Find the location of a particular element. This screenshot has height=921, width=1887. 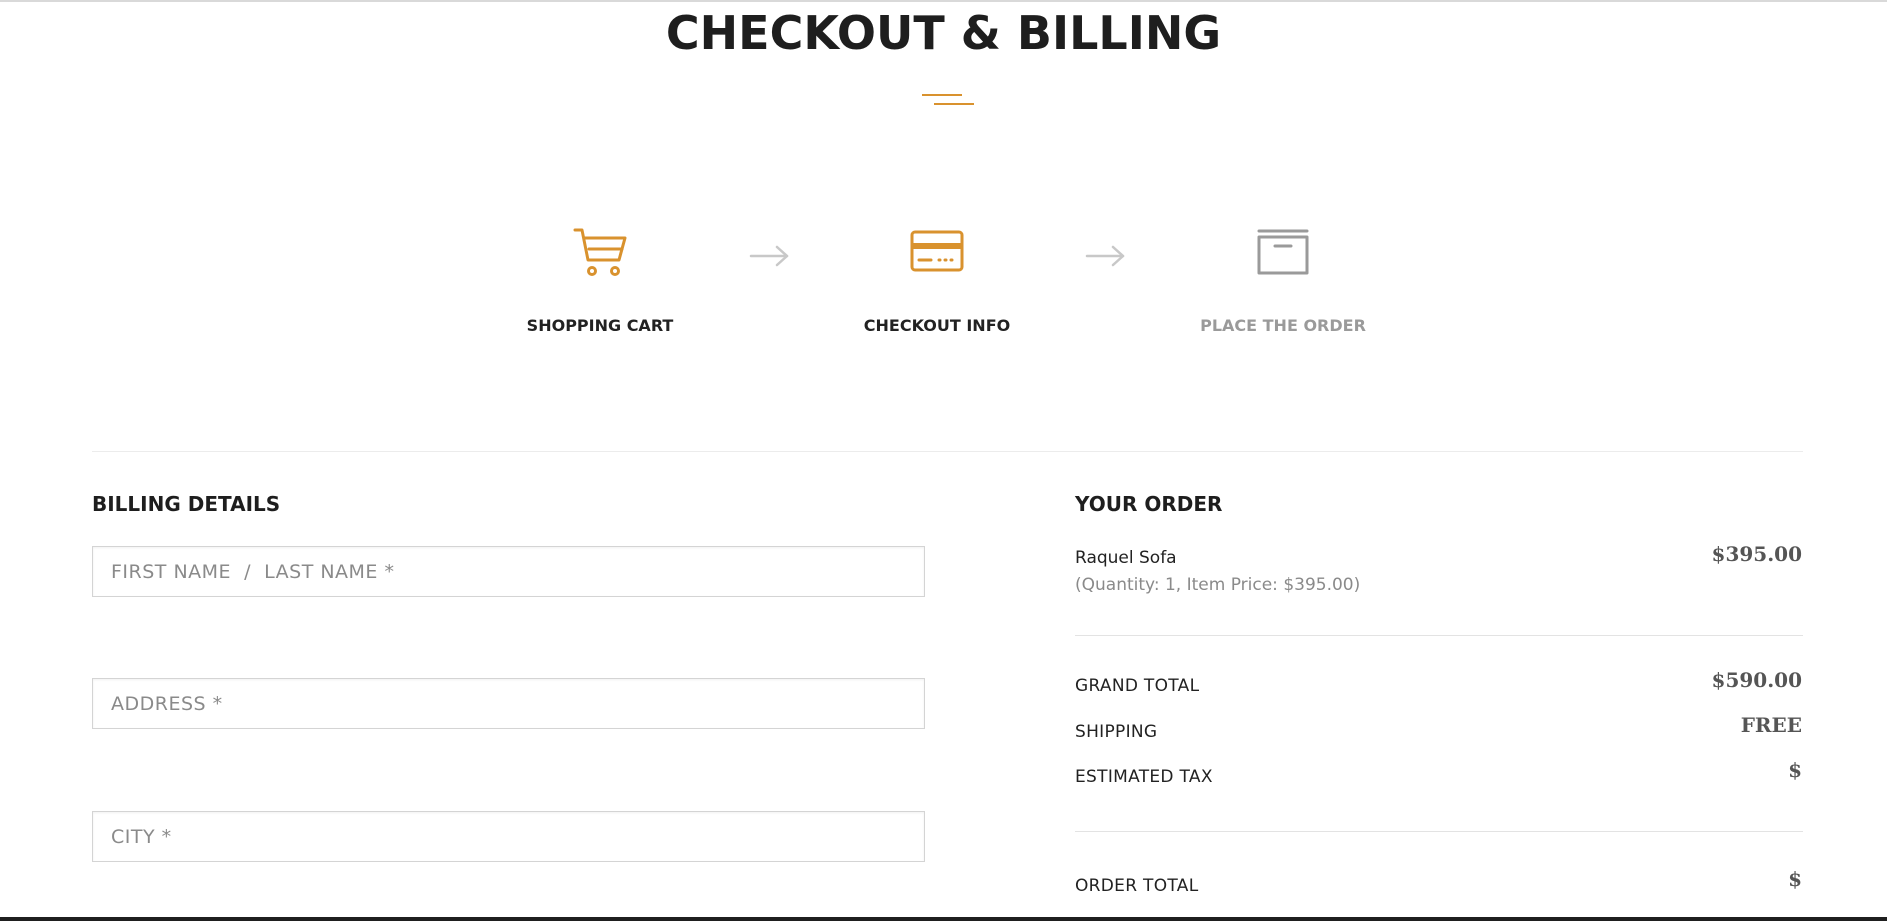

shipping-label: SHIPPING is located at coordinates (1116, 732).